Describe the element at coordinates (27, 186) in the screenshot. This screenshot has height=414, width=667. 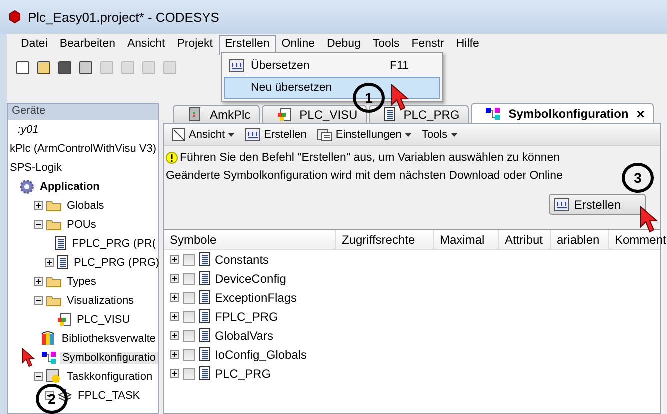
I see `gear-icon` at that location.